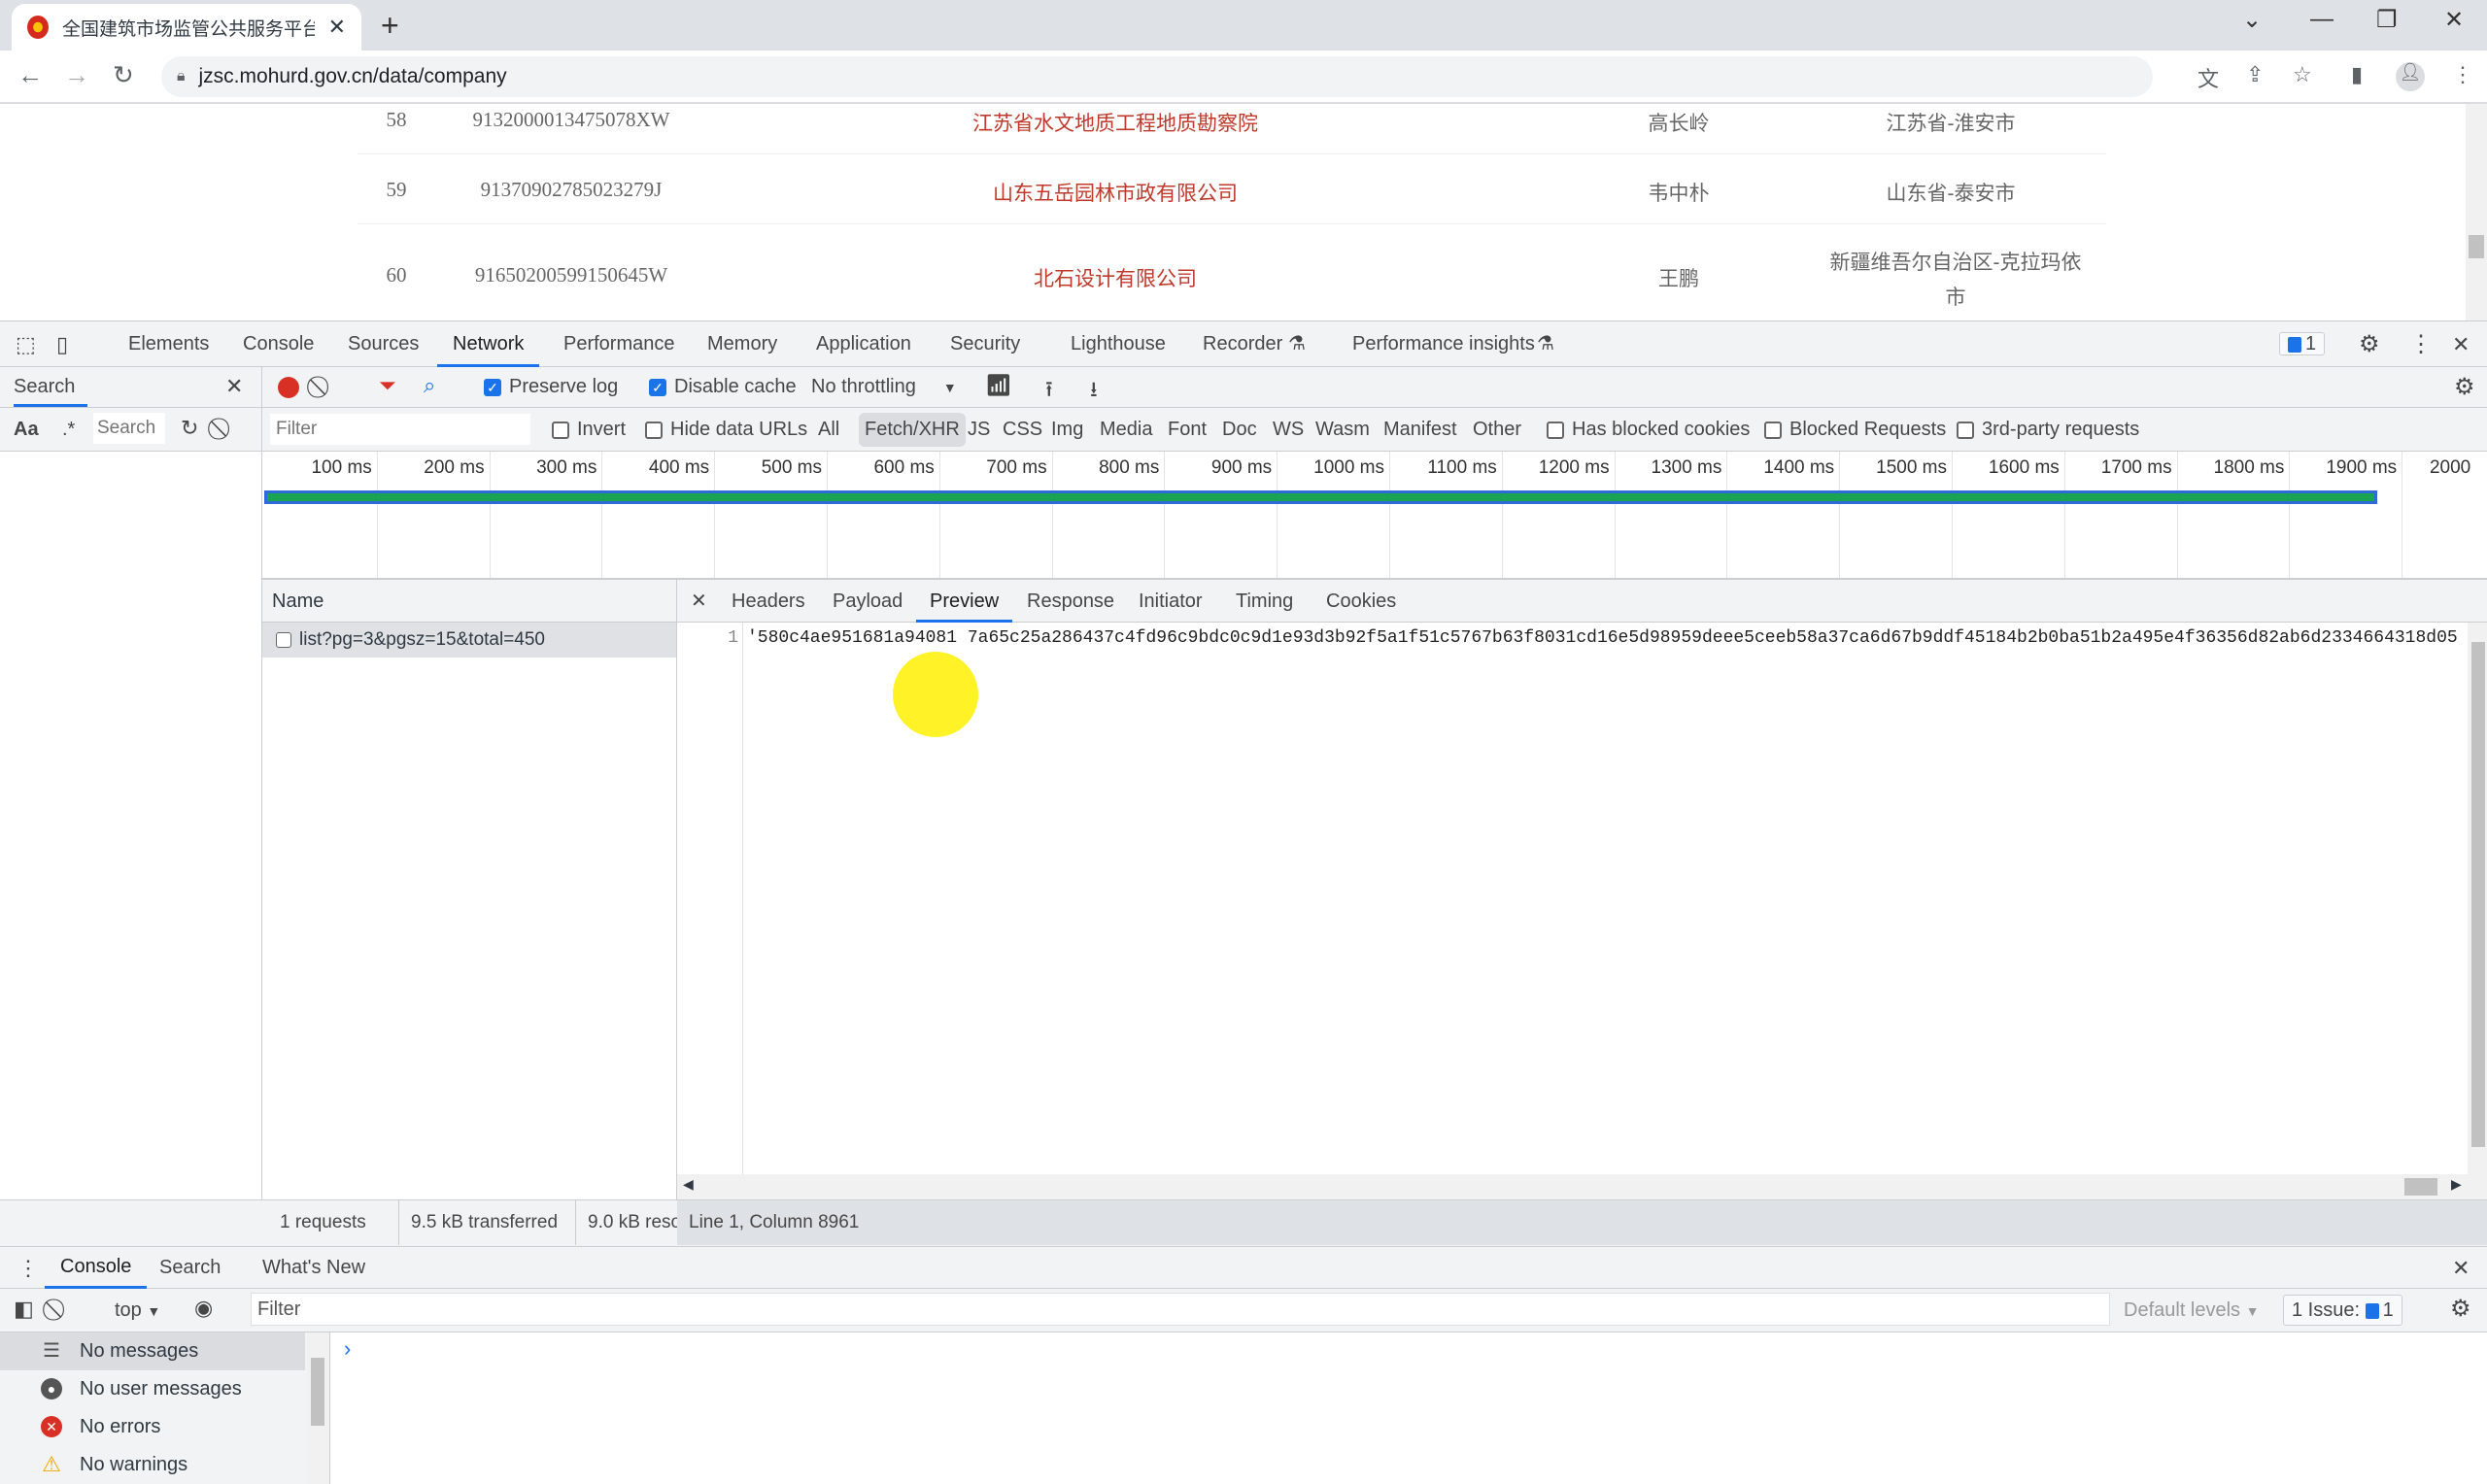 Image resolution: width=2487 pixels, height=1484 pixels. What do you see at coordinates (2208, 78) in the screenshot?
I see `translate-icon: 文` at bounding box center [2208, 78].